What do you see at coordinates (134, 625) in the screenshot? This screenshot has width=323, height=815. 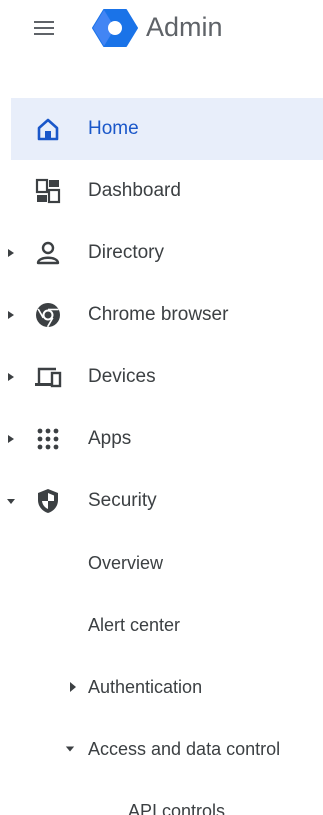 I see `sidebar-subitem-label: Alert center` at bounding box center [134, 625].